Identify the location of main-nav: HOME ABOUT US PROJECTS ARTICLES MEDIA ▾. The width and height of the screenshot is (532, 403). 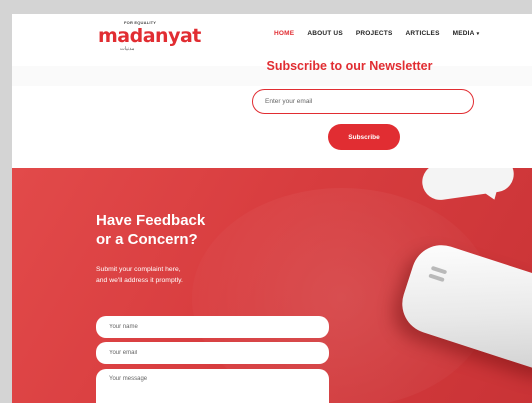
(376, 33).